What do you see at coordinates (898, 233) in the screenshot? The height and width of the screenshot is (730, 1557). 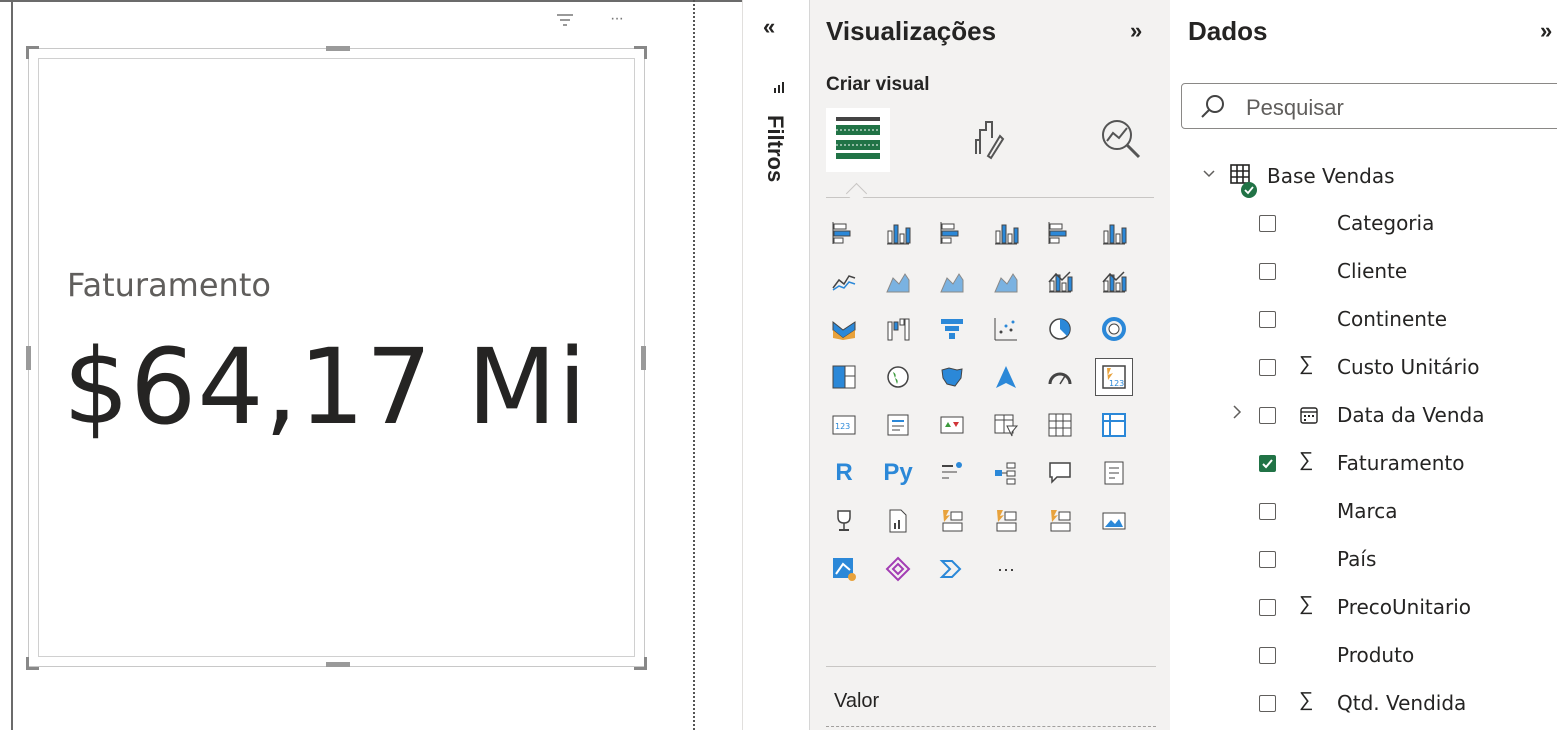 I see `stacked-column-chart-icon` at bounding box center [898, 233].